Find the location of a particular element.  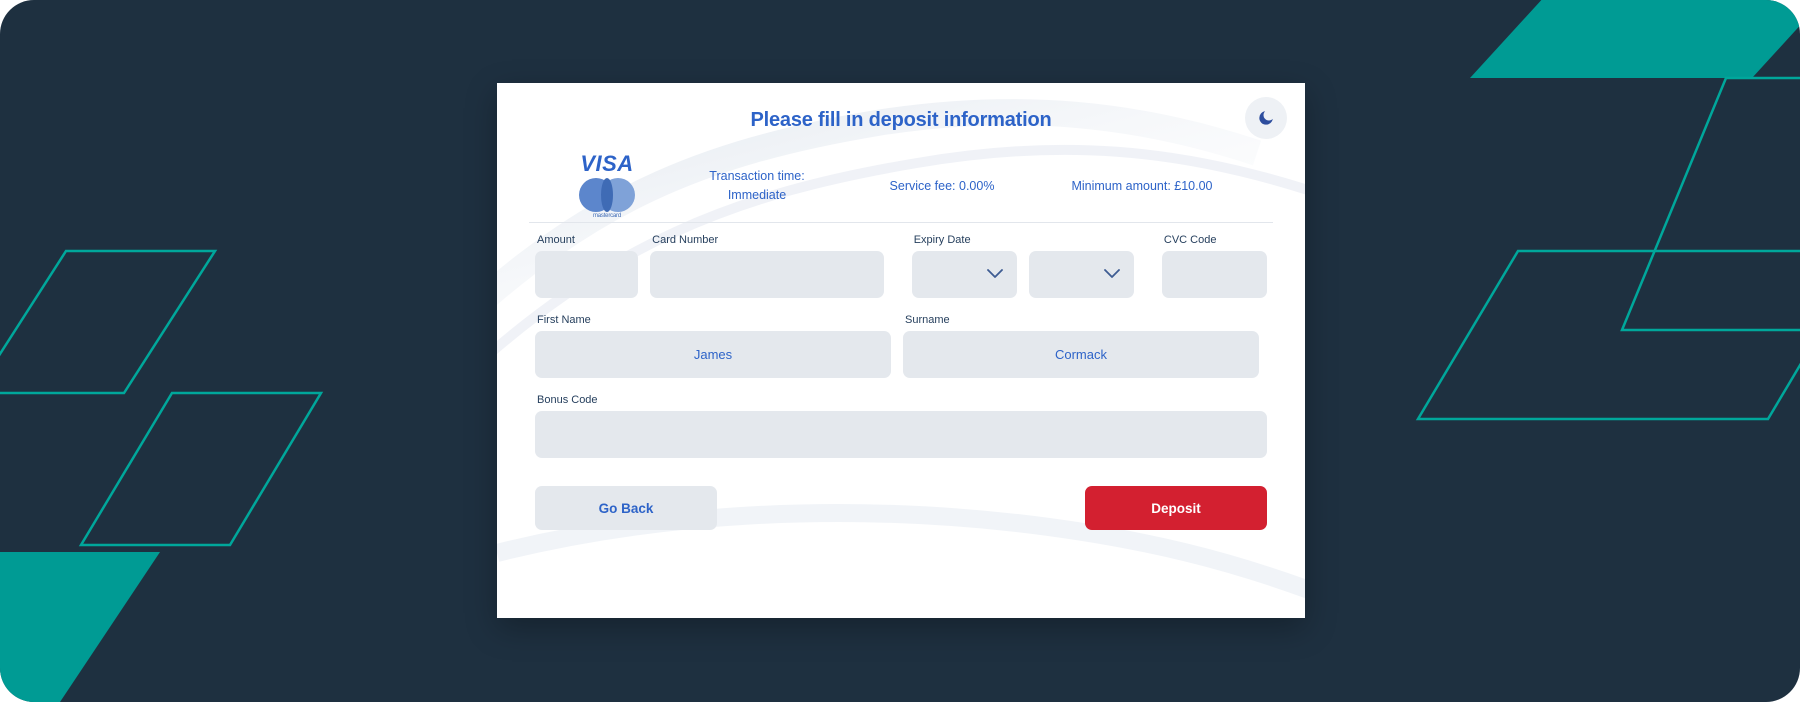

surname-input is located at coordinates (1081, 354).